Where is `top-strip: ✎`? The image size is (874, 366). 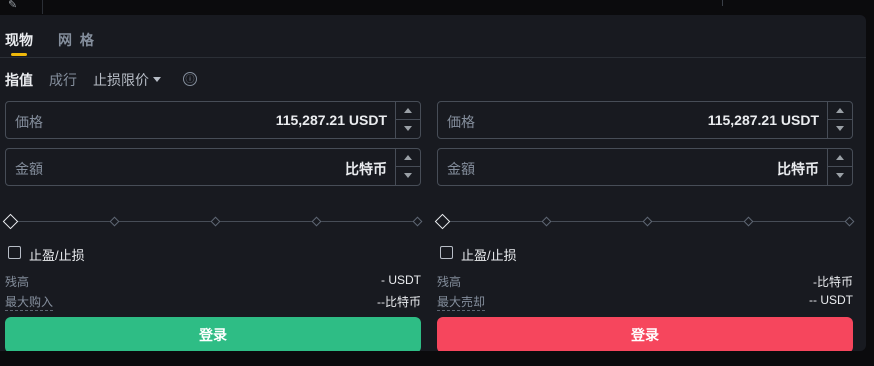
top-strip: ✎ is located at coordinates (437, 7).